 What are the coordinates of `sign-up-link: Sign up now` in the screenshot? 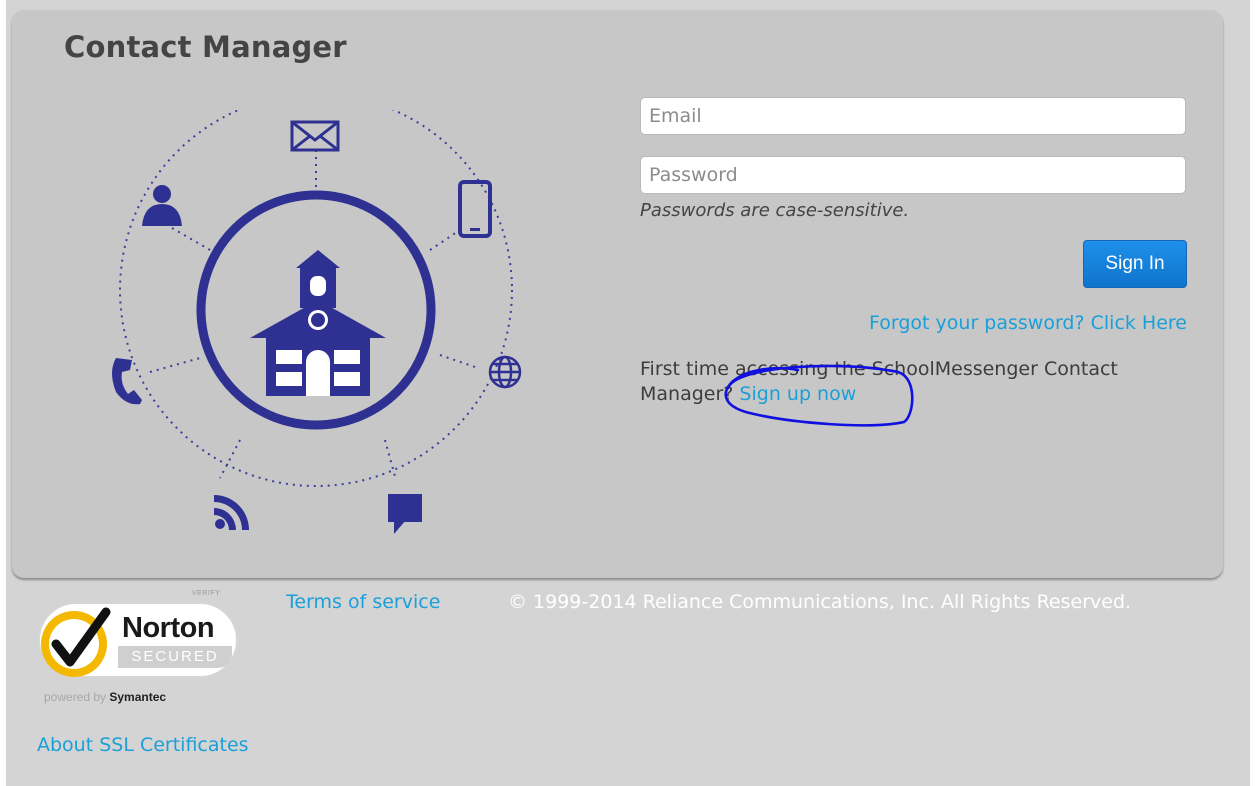 It's located at (797, 394).